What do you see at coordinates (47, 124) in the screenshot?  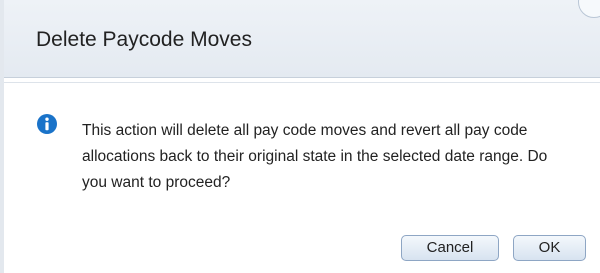 I see `info-icon` at bounding box center [47, 124].